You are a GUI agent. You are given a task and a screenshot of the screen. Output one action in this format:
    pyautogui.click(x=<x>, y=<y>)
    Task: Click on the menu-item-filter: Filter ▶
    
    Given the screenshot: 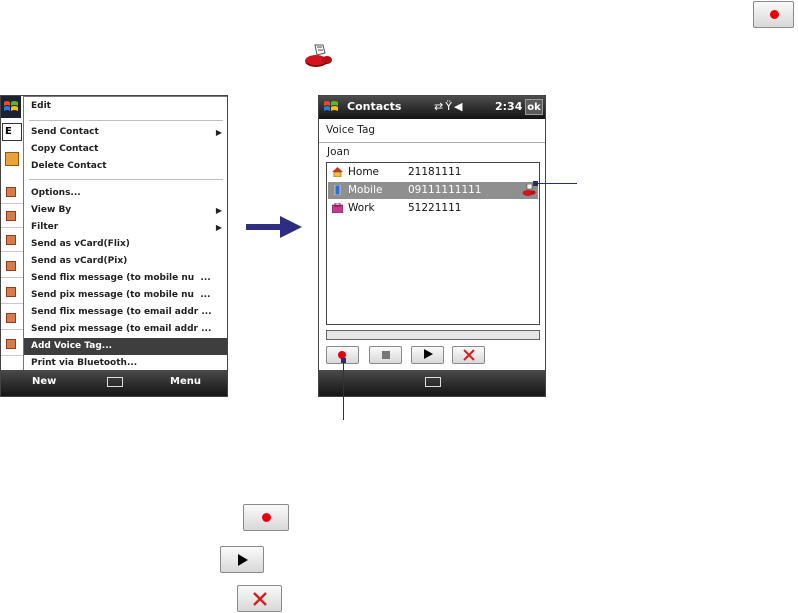 What is the action you would take?
    pyautogui.click(x=125, y=227)
    